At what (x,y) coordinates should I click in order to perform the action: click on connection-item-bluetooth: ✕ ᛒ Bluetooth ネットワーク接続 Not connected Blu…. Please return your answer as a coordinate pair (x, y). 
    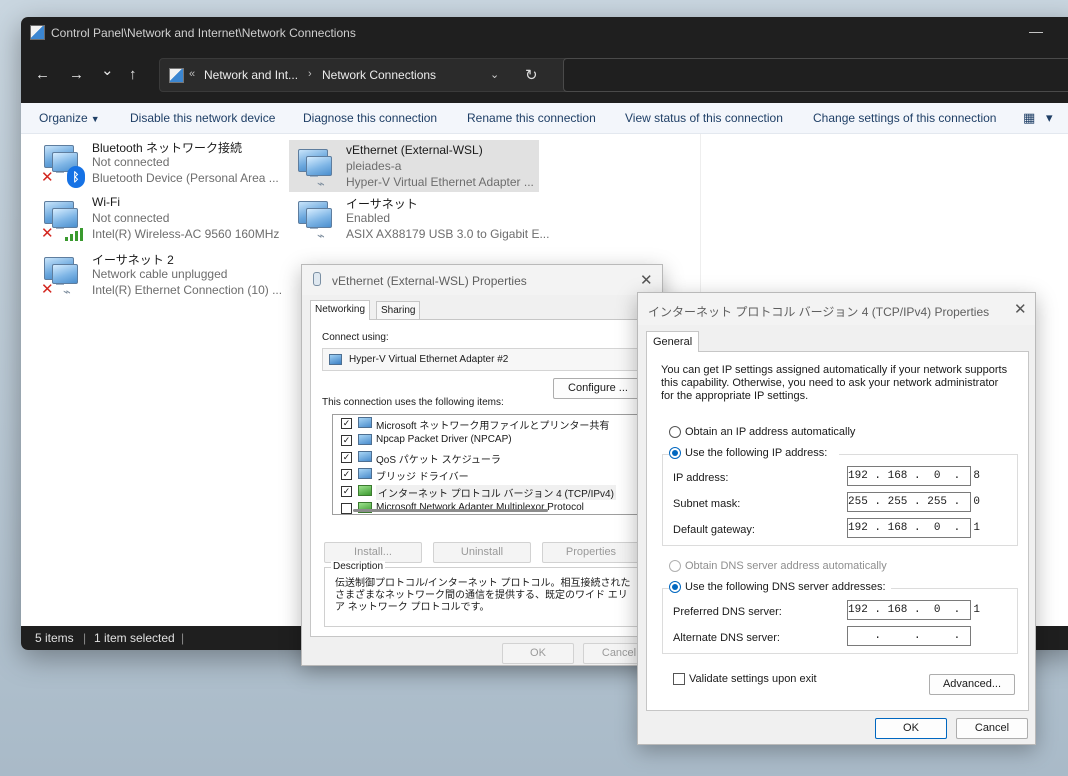
    Looking at the image, I should click on (161, 162).